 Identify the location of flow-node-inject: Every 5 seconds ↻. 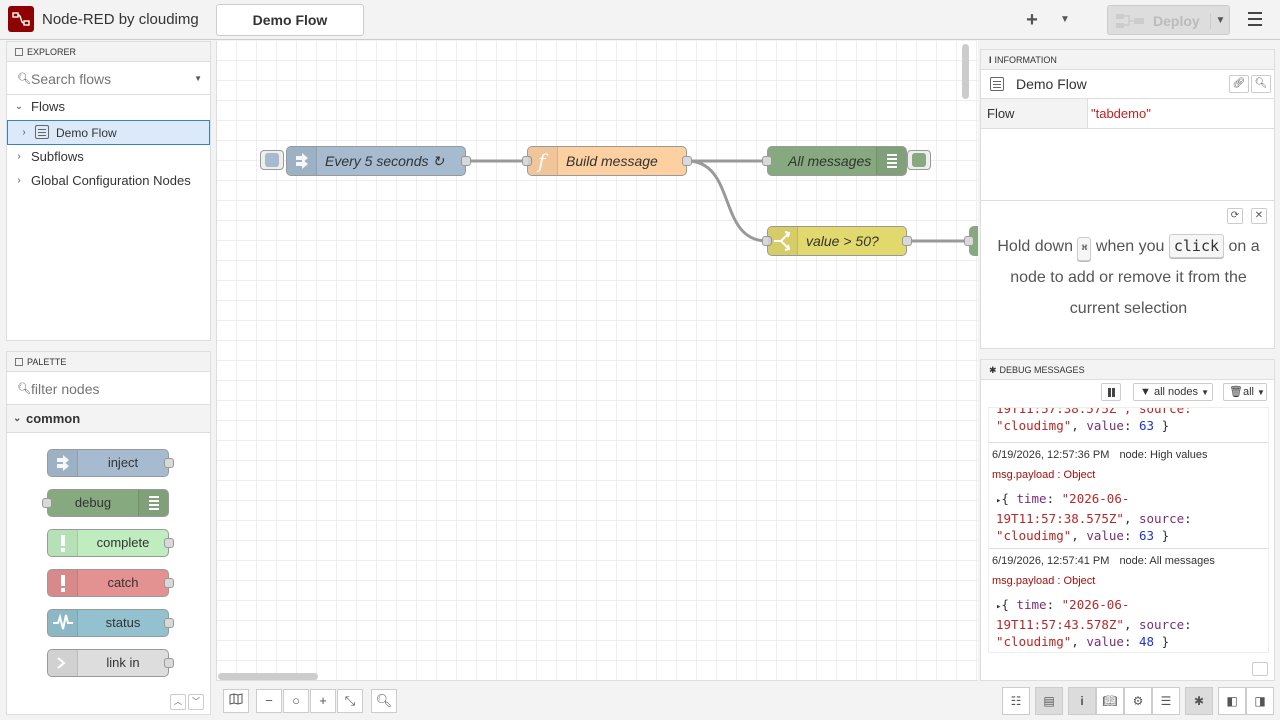
(378, 161).